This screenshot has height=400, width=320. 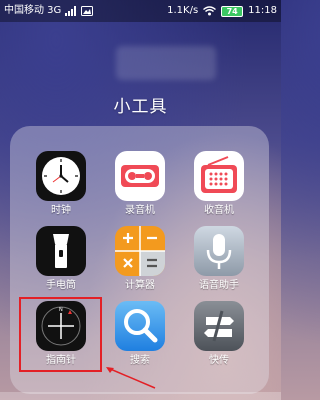 I want to click on radio-icon, so click(x=219, y=176).